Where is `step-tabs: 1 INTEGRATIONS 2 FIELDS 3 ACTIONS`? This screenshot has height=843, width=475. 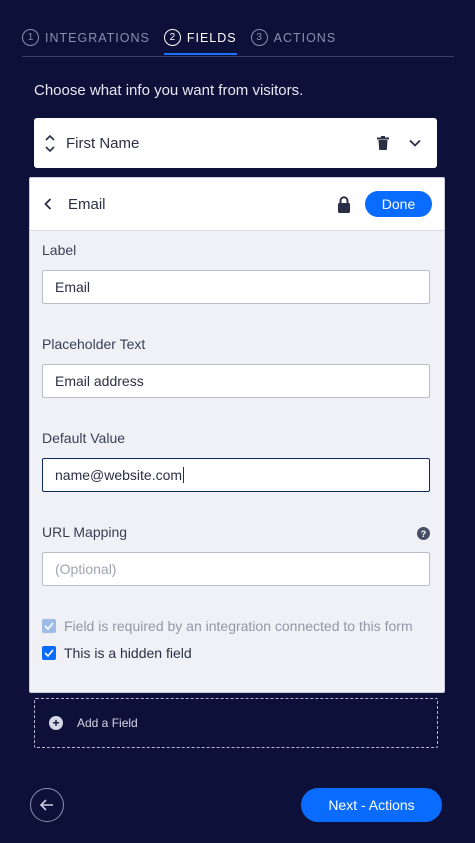 step-tabs: 1 INTEGRATIONS 2 FIELDS 3 ACTIONS is located at coordinates (186, 42).